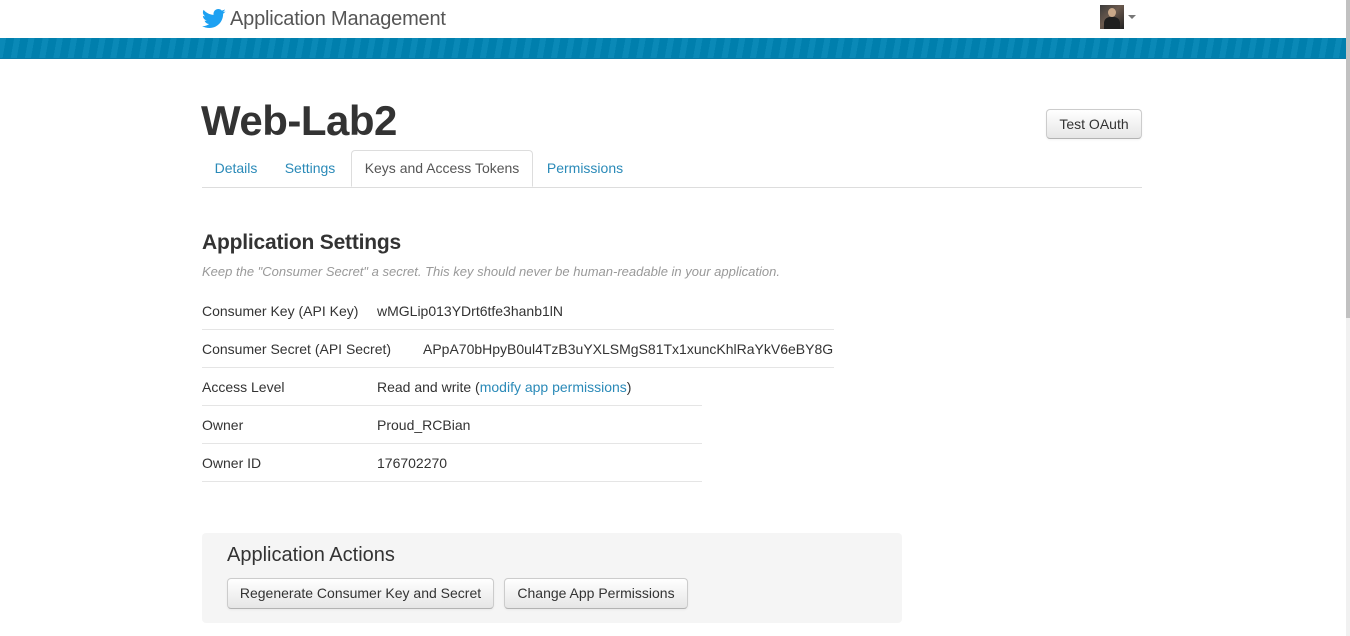  What do you see at coordinates (629, 387) in the screenshot?
I see `access-level-suffix: )` at bounding box center [629, 387].